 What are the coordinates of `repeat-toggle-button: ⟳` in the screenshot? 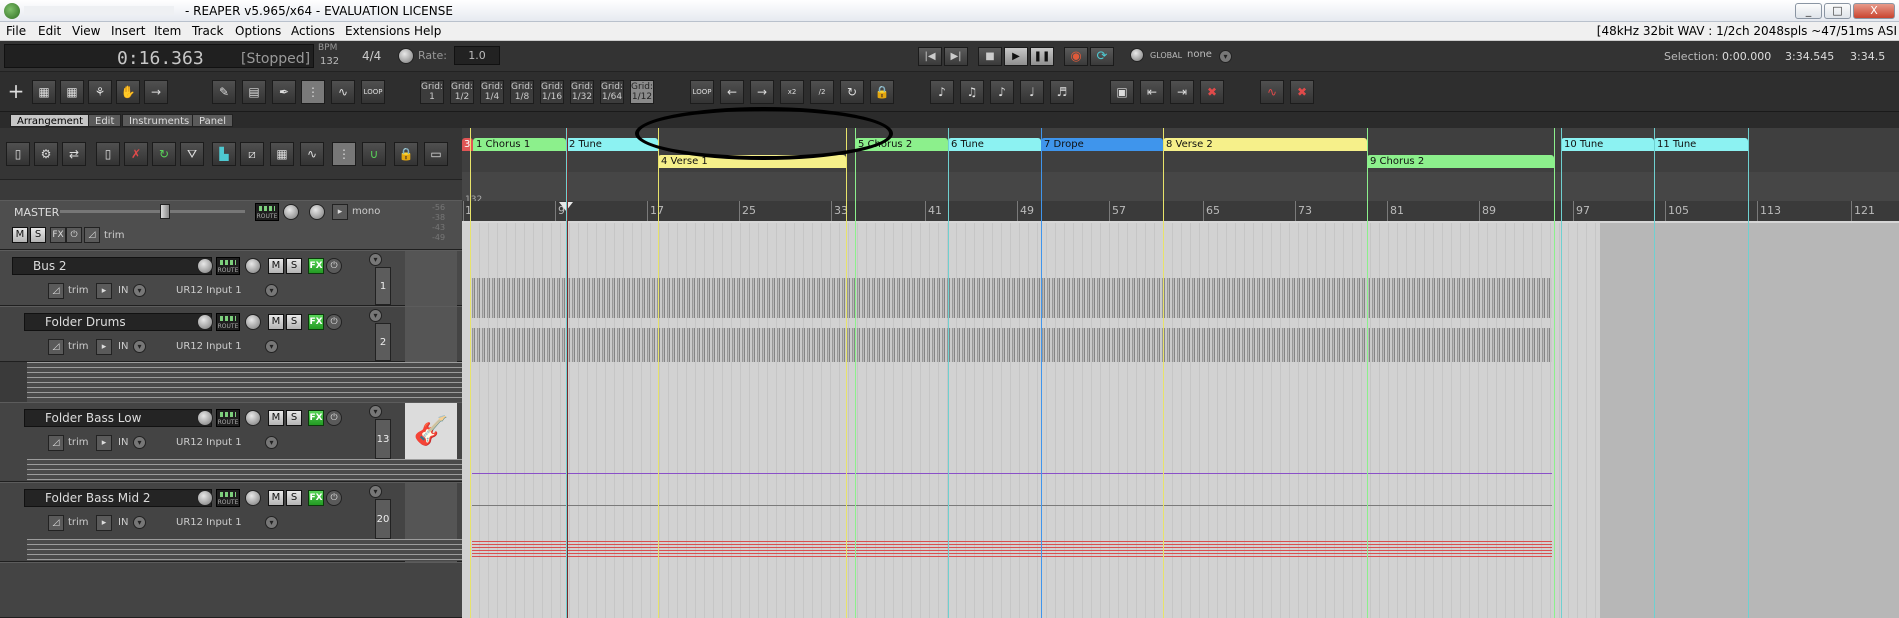 It's located at (1102, 56).